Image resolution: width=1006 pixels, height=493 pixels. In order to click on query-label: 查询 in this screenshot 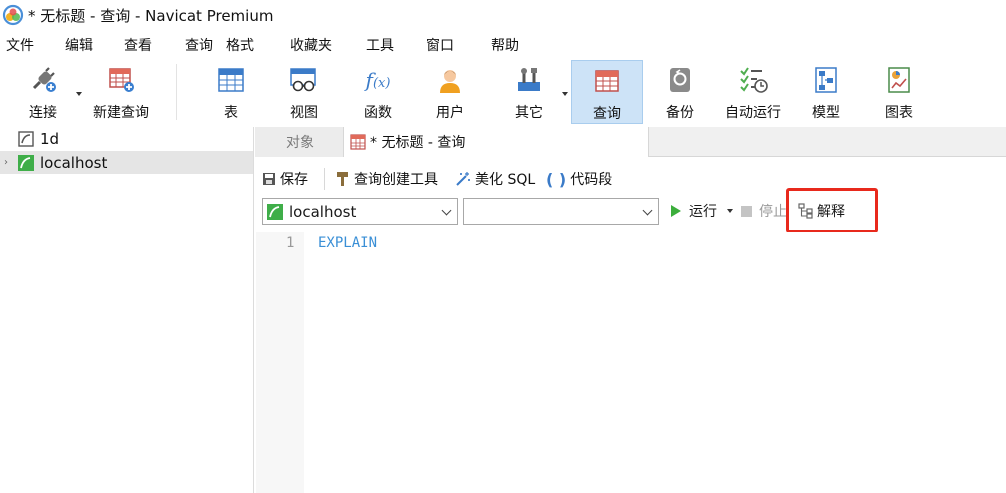, I will do `click(607, 114)`.